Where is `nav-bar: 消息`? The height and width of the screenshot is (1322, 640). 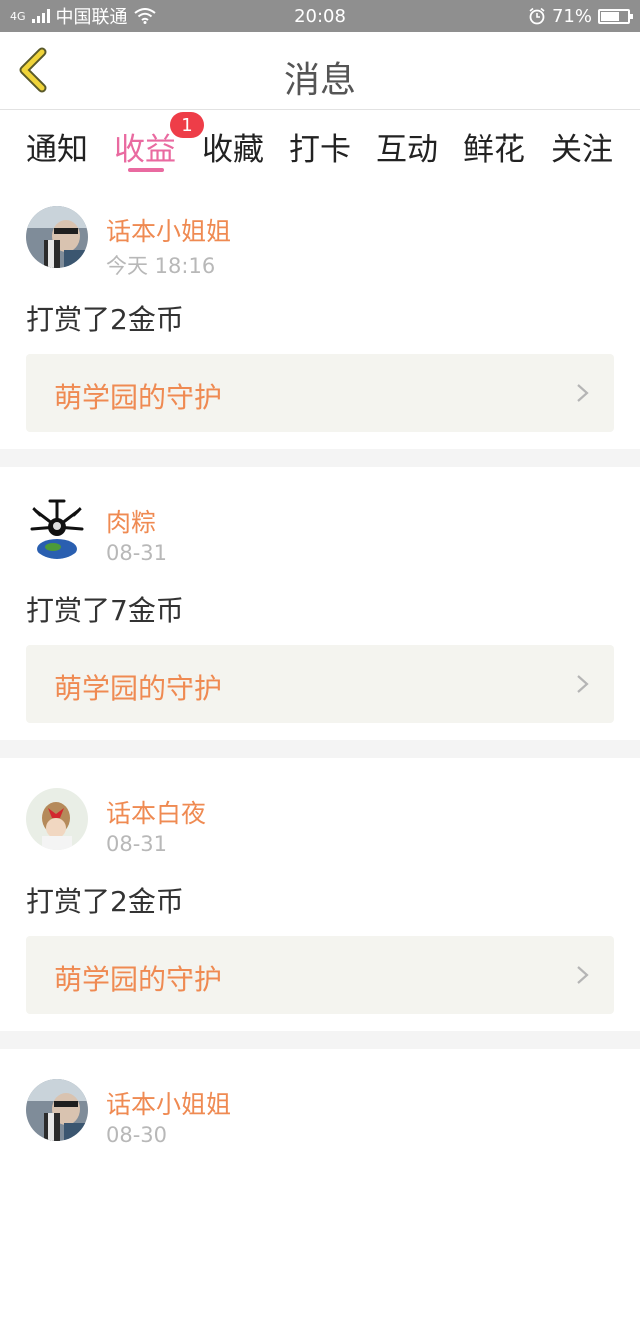
nav-bar: 消息 is located at coordinates (320, 71).